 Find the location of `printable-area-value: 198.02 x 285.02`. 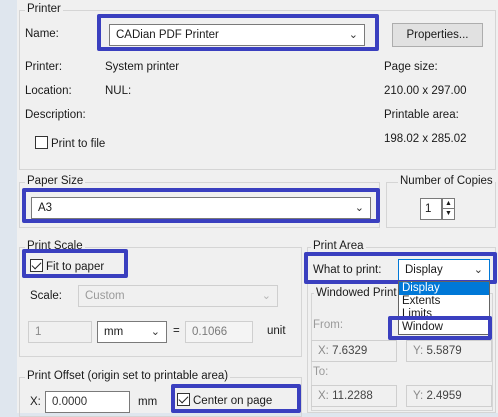

printable-area-value: 198.02 x 285.02 is located at coordinates (425, 139).